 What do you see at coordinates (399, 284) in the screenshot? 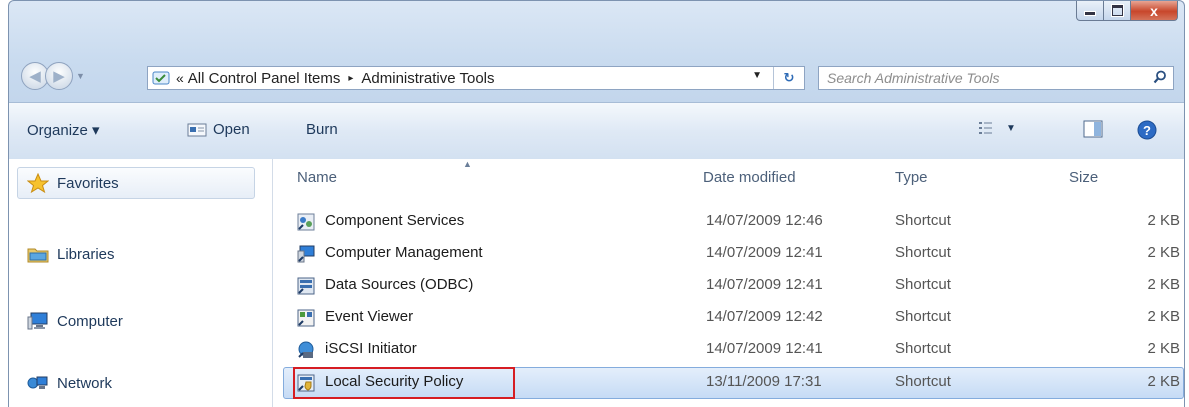
I see `file-name: Data Sources (ODBC)` at bounding box center [399, 284].